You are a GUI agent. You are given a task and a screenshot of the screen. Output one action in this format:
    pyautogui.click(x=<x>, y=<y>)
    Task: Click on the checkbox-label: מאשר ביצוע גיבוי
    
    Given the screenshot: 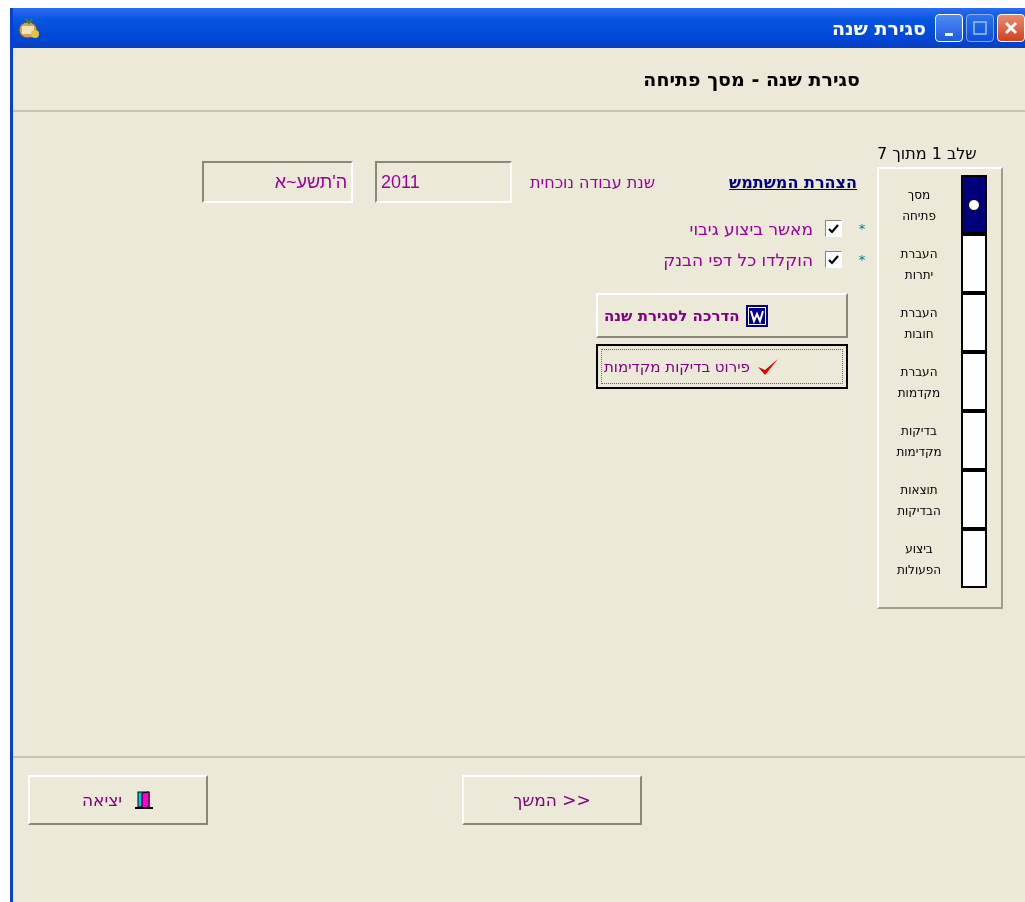 What is the action you would take?
    pyautogui.click(x=751, y=228)
    